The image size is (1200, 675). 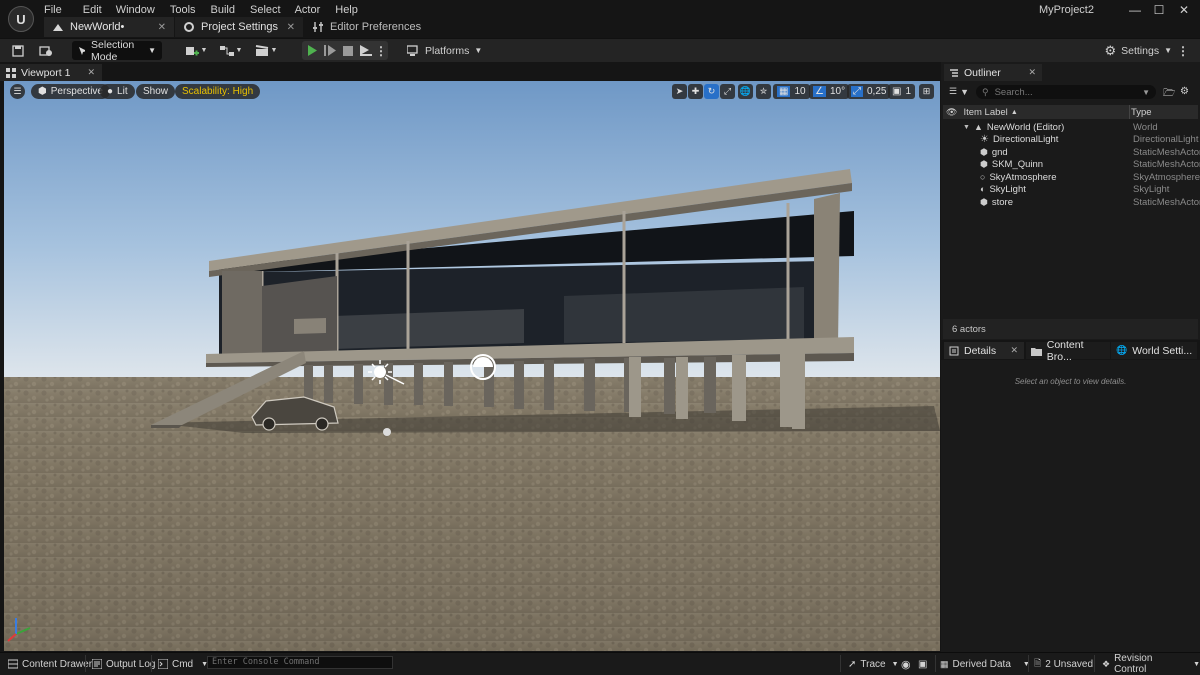 I want to click on revision-control-label: Revision Control, so click(x=1133, y=664).